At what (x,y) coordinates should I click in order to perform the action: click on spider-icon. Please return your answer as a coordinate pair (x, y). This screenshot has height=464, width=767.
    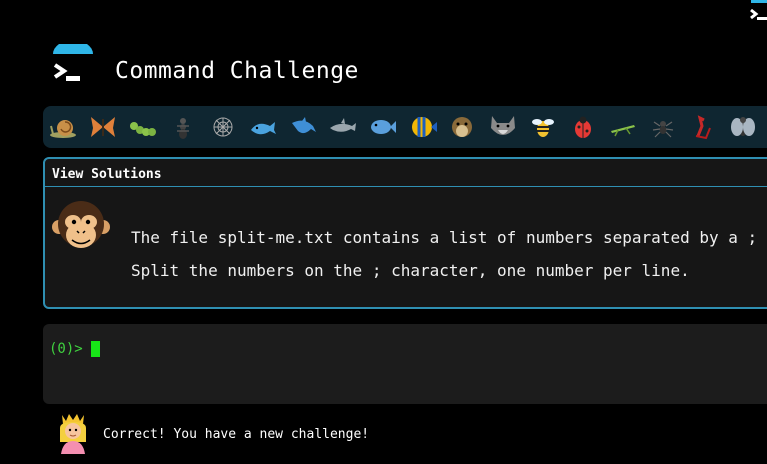
    Looking at the image, I should click on (663, 127).